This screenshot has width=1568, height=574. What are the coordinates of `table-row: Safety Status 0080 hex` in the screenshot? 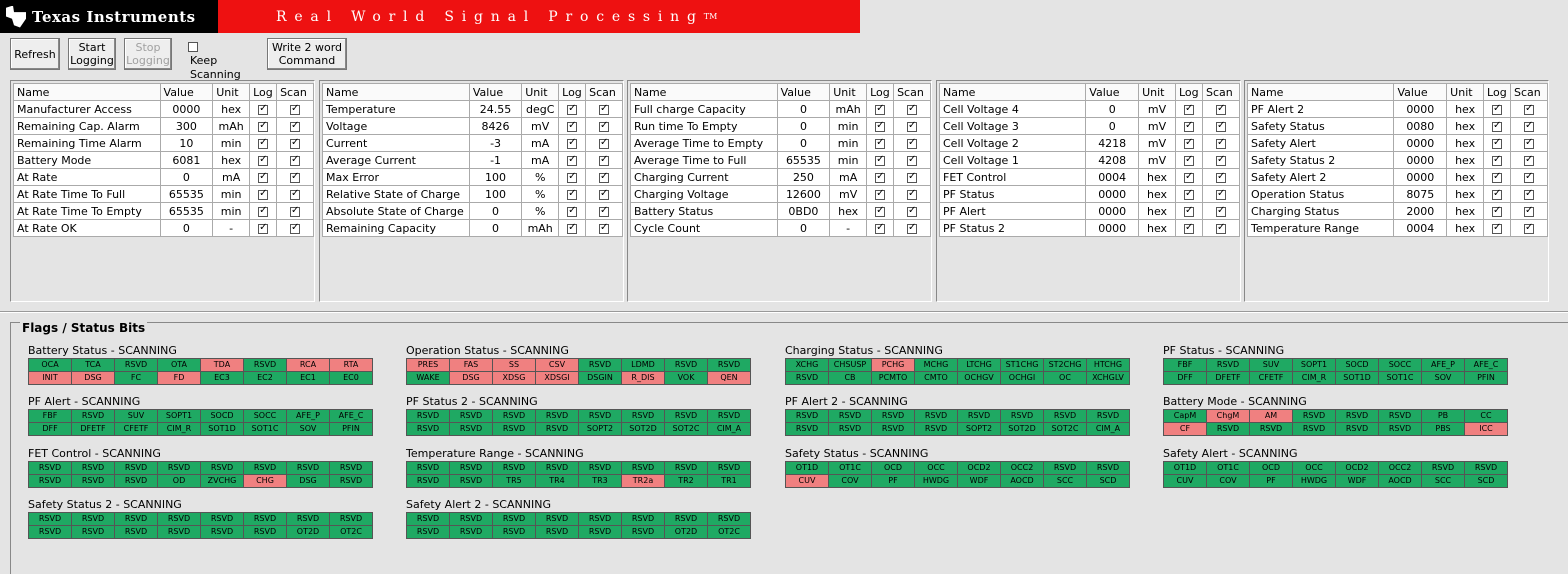 It's located at (1397, 126).